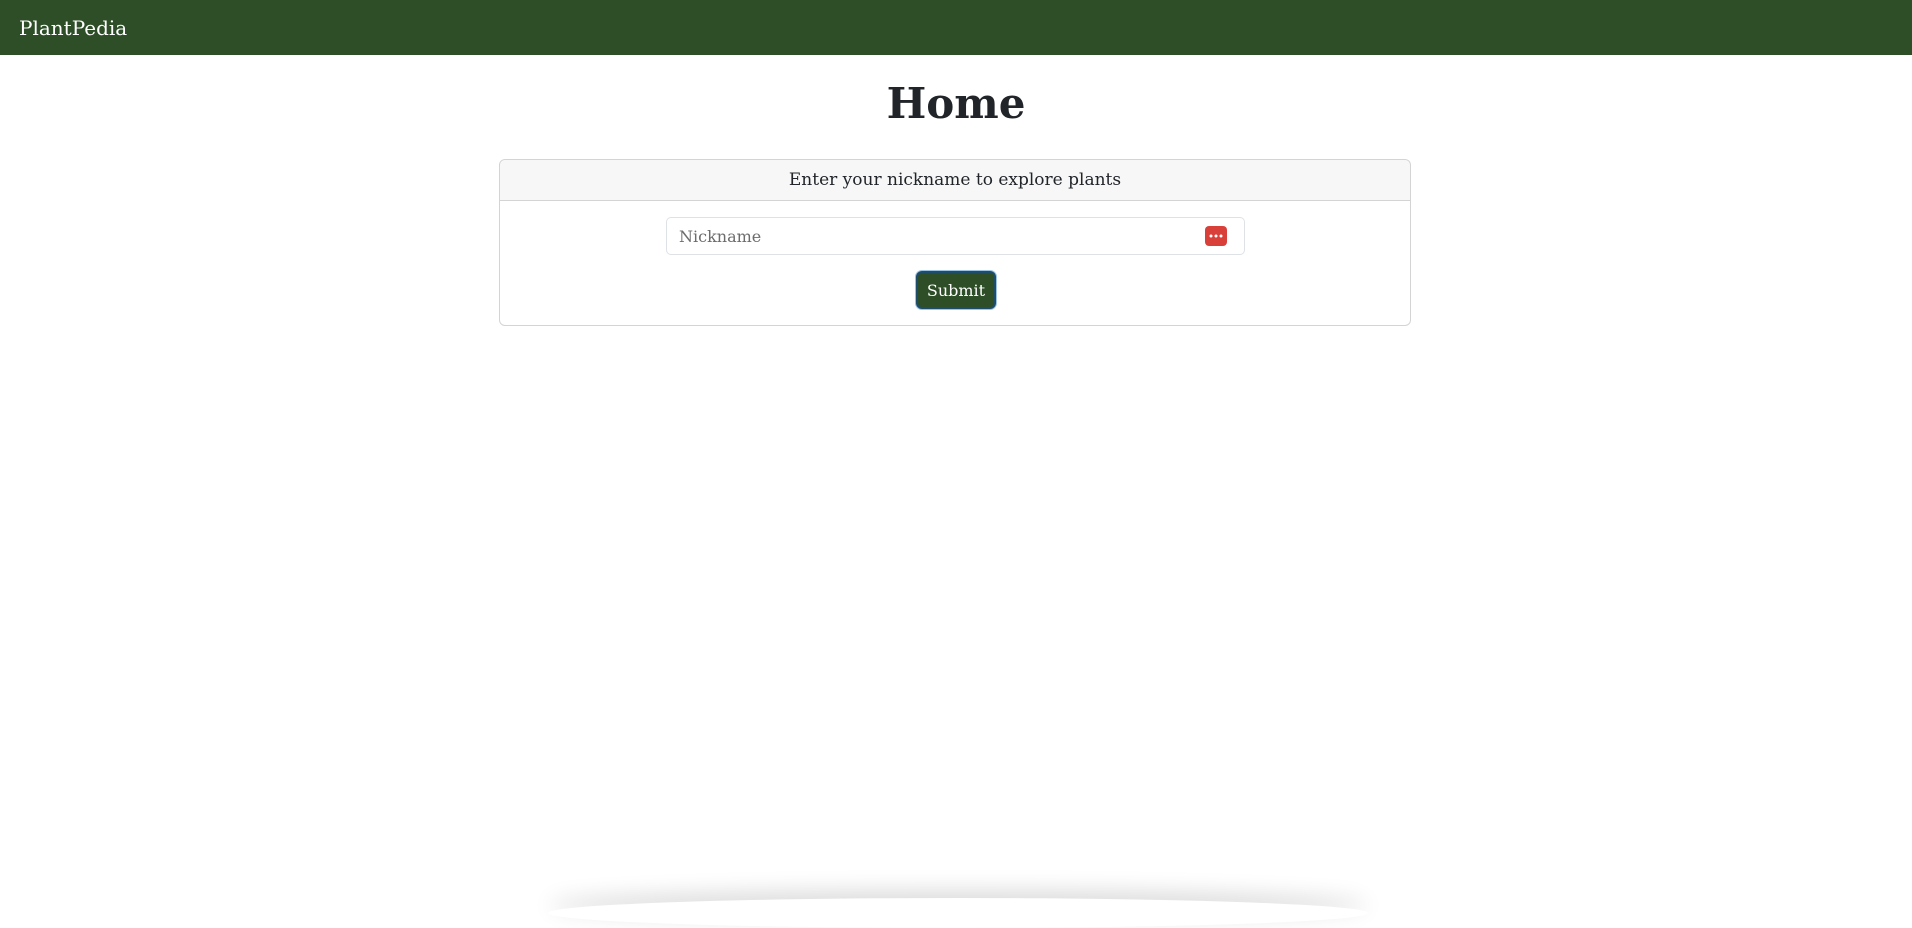  What do you see at coordinates (956, 290) in the screenshot?
I see `submit-button: Submit` at bounding box center [956, 290].